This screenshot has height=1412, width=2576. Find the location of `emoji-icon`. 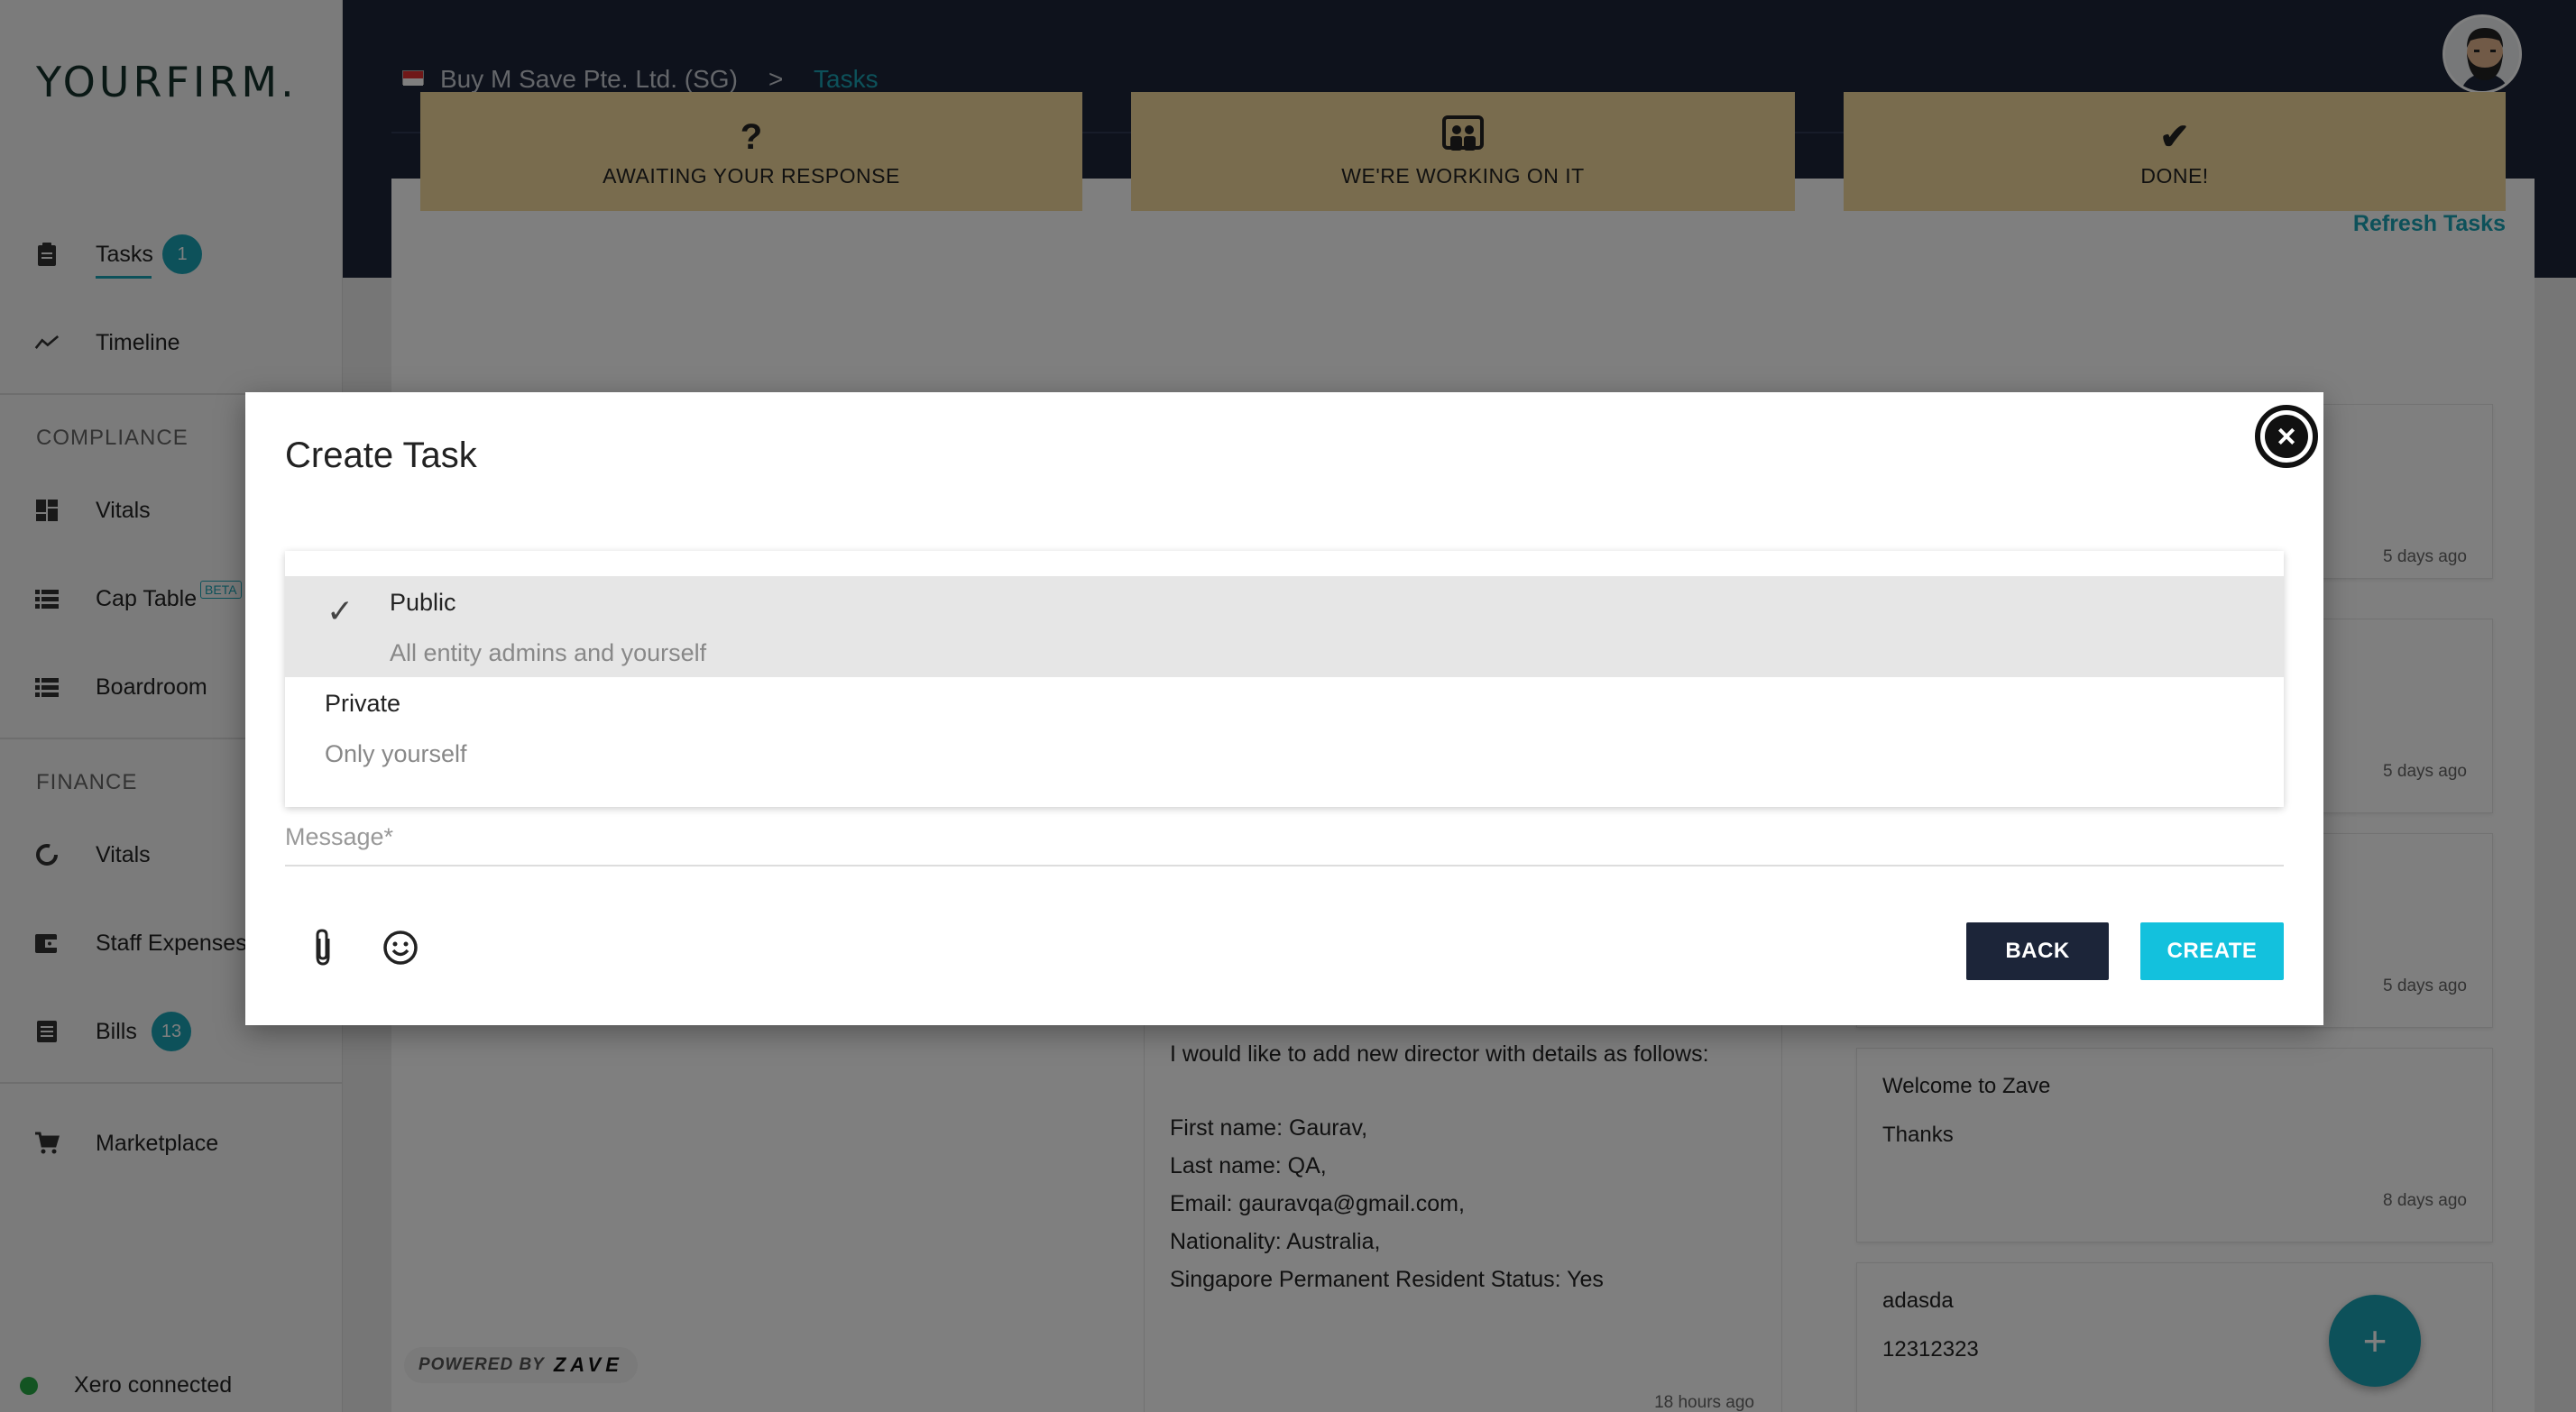

emoji-icon is located at coordinates (400, 947).